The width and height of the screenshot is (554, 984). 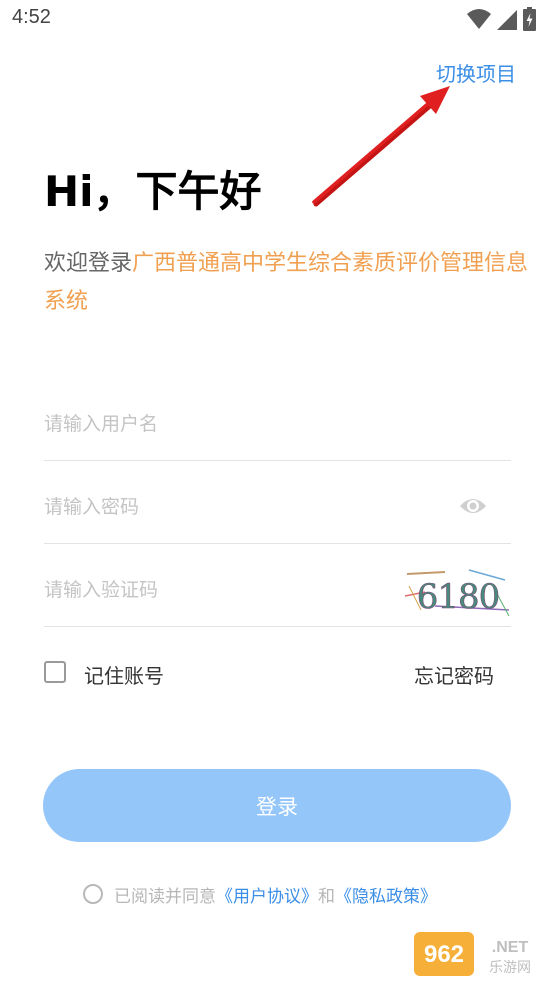 I want to click on watermark-domain: .NET, so click(x=510, y=947).